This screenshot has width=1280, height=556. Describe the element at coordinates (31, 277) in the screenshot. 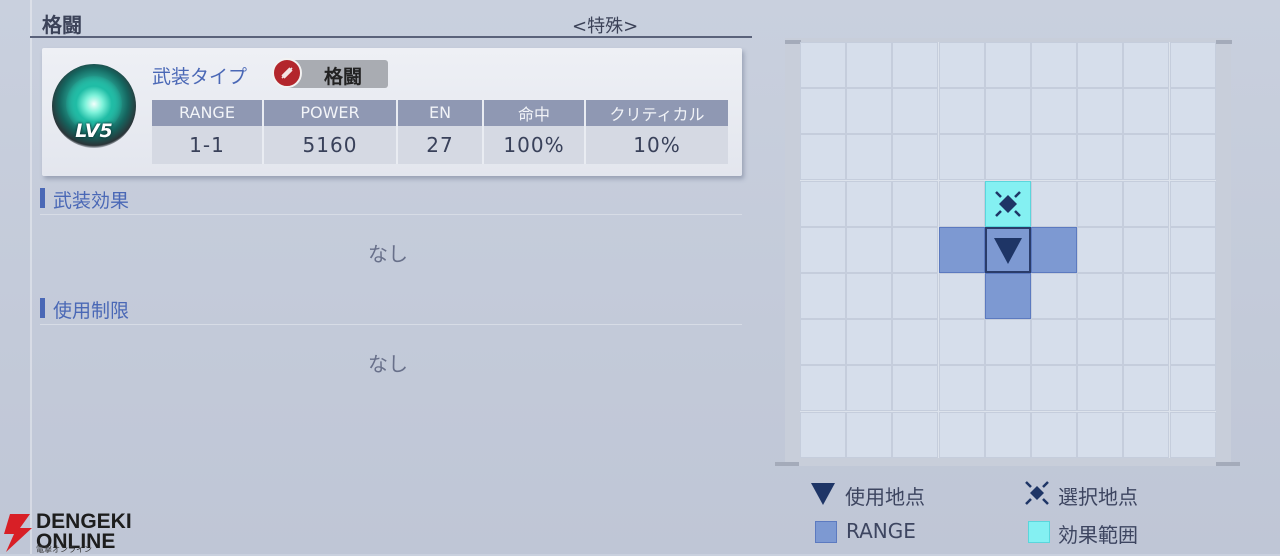

I see `panel-edge` at that location.